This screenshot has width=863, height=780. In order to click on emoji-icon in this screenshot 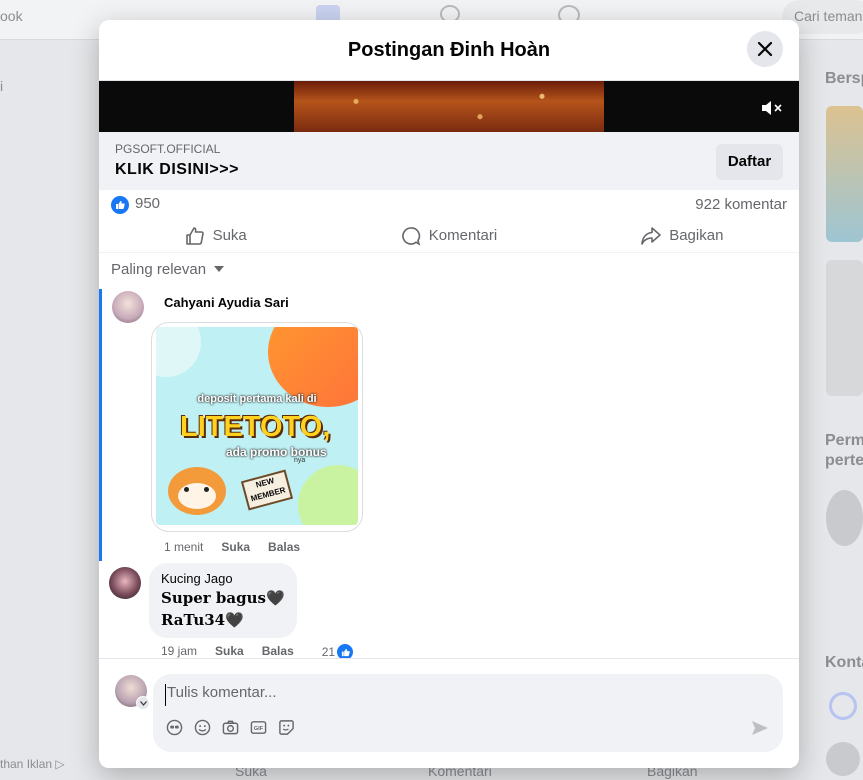, I will do `click(202, 727)`.